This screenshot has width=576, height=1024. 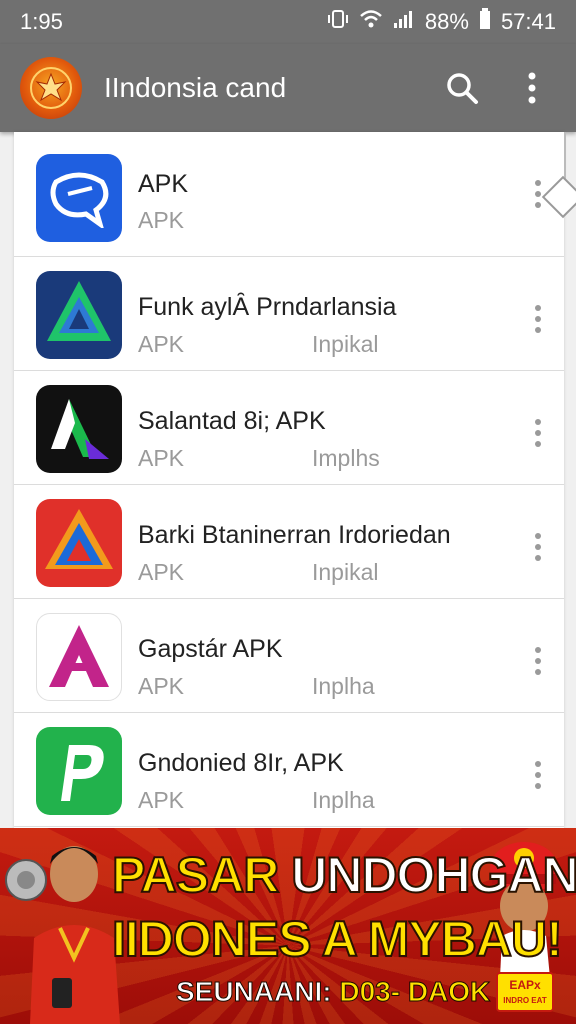 I want to click on banner-subline-a: SEUNAANI:, so click(x=254, y=992).